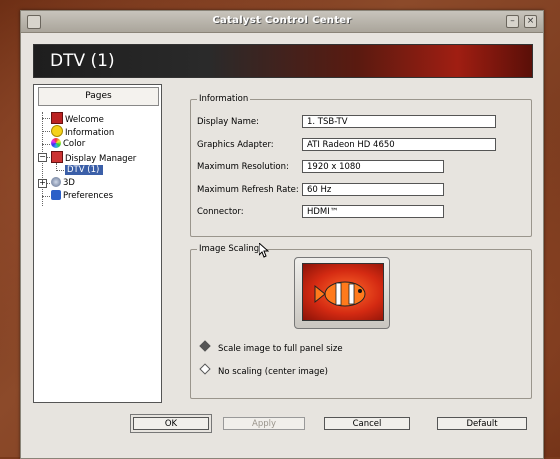 The height and width of the screenshot is (459, 560). What do you see at coordinates (264, 423) in the screenshot?
I see `apply-button: Apply` at bounding box center [264, 423].